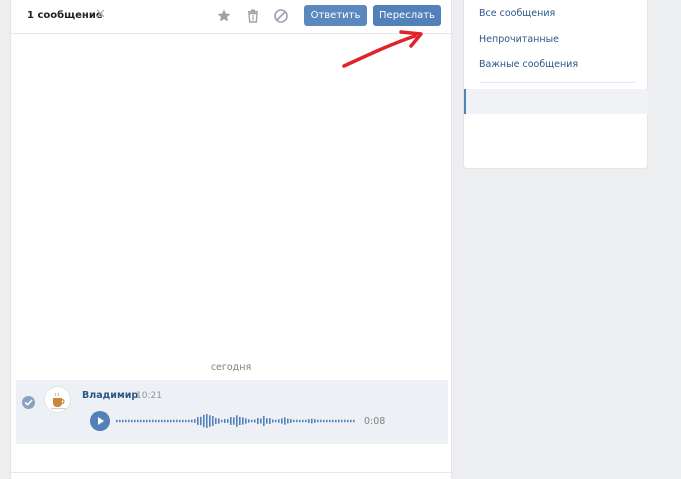  Describe the element at coordinates (407, 15) in the screenshot. I see `forward-button: Переслать` at that location.